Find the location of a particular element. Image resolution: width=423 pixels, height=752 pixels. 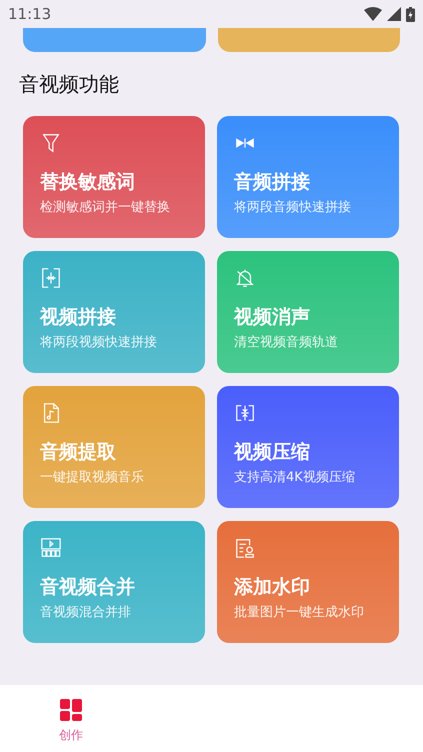

feature-card: 视频消声 清空视频音频轨道 is located at coordinates (308, 312).